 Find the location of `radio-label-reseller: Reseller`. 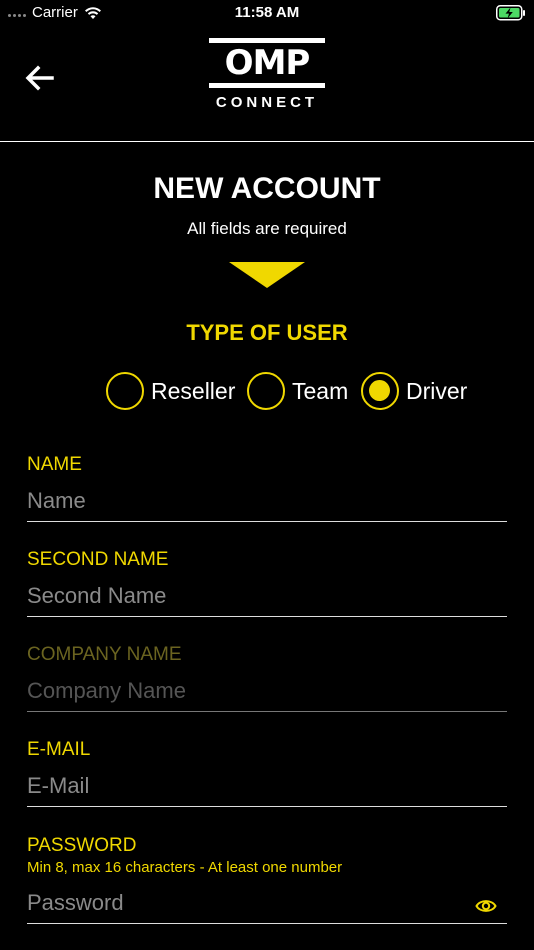

radio-label-reseller: Reseller is located at coordinates (193, 390).